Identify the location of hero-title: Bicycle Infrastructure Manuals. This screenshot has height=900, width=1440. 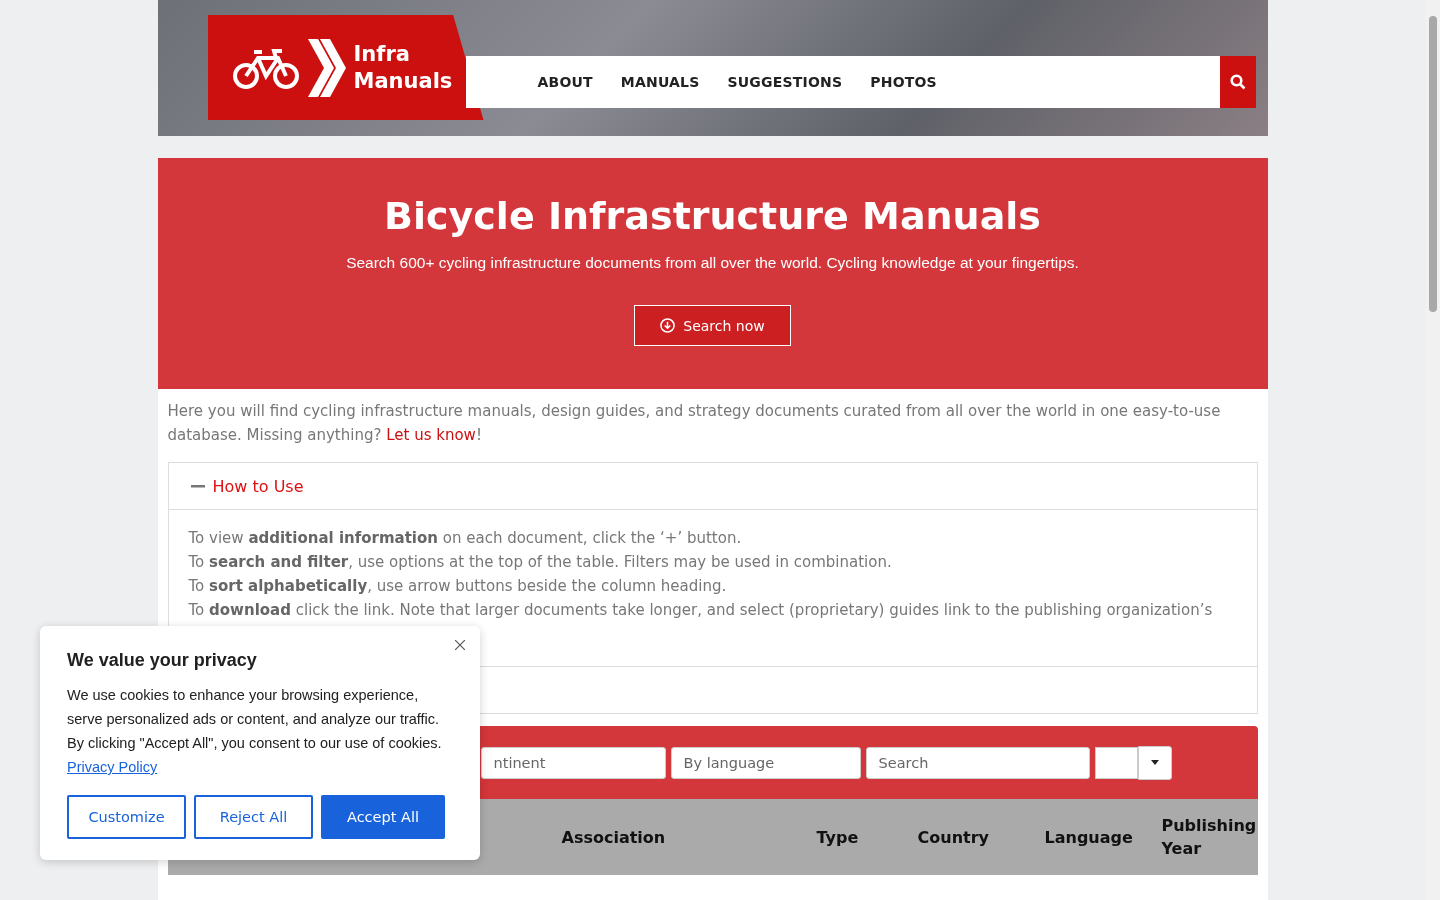
(712, 216).